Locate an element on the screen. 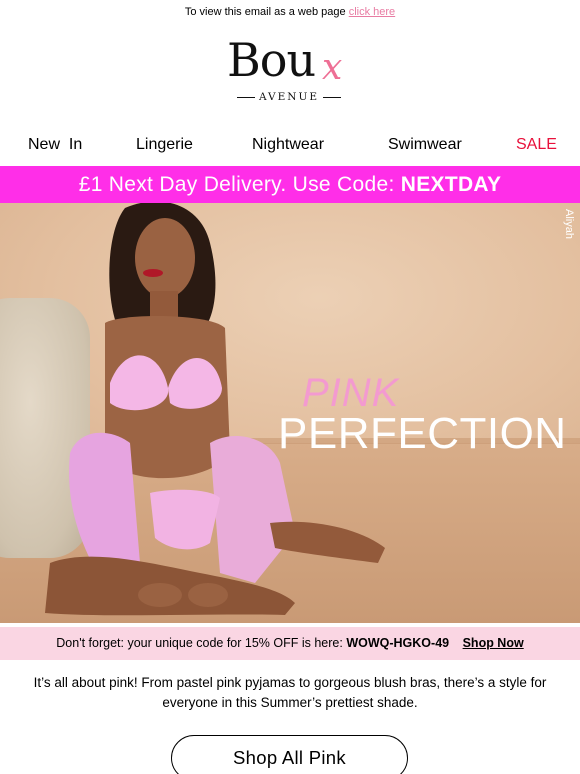 This screenshot has width=580, height=774. nav-item-lingerie: Lingerie is located at coordinates (164, 145).